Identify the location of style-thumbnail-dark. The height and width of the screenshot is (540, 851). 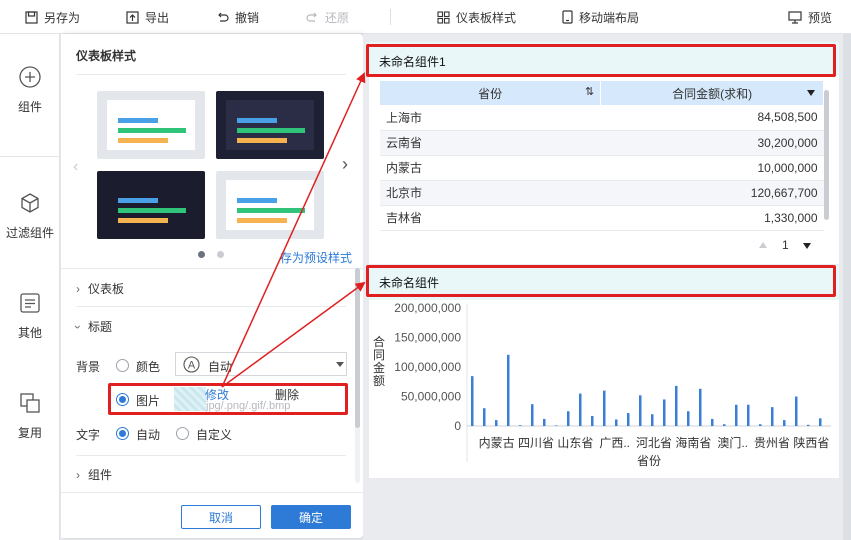
(151, 205).